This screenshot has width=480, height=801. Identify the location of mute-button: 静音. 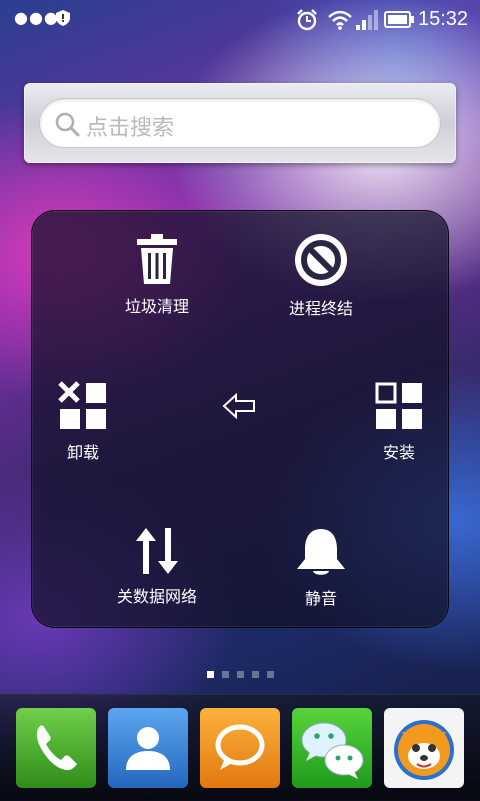
(321, 568).